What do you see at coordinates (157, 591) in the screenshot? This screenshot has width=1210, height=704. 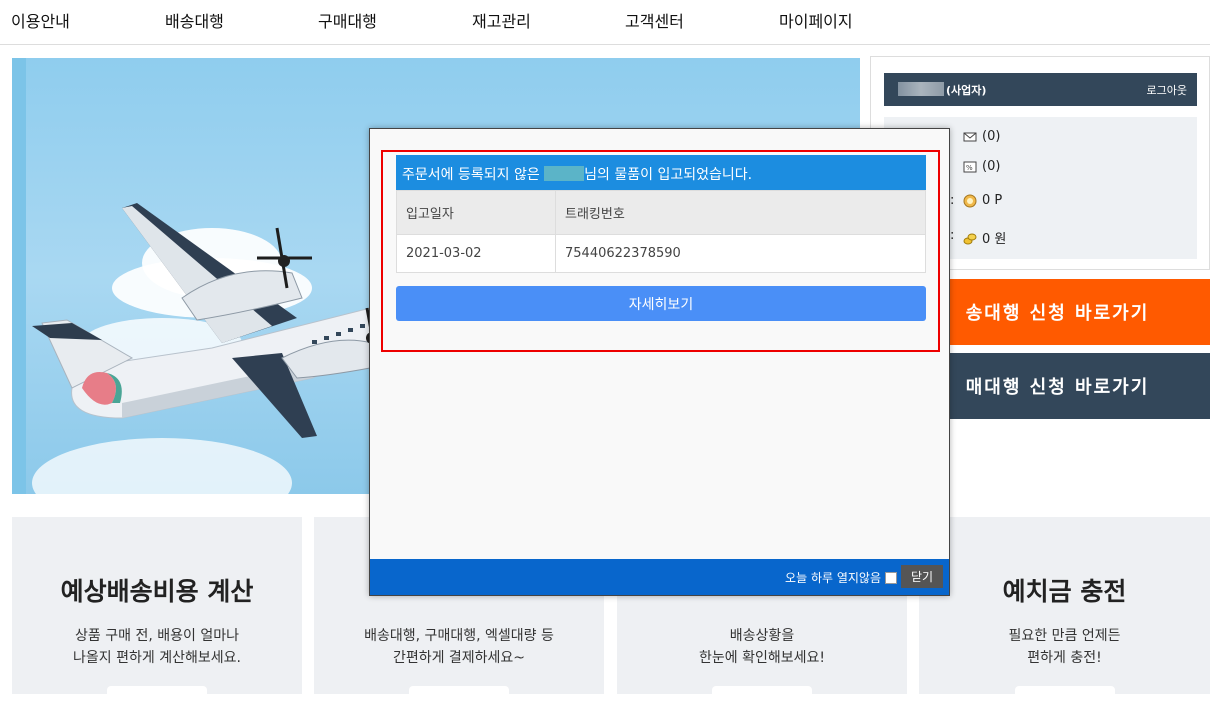 I see `card-title: 예상배송비용 계산` at bounding box center [157, 591].